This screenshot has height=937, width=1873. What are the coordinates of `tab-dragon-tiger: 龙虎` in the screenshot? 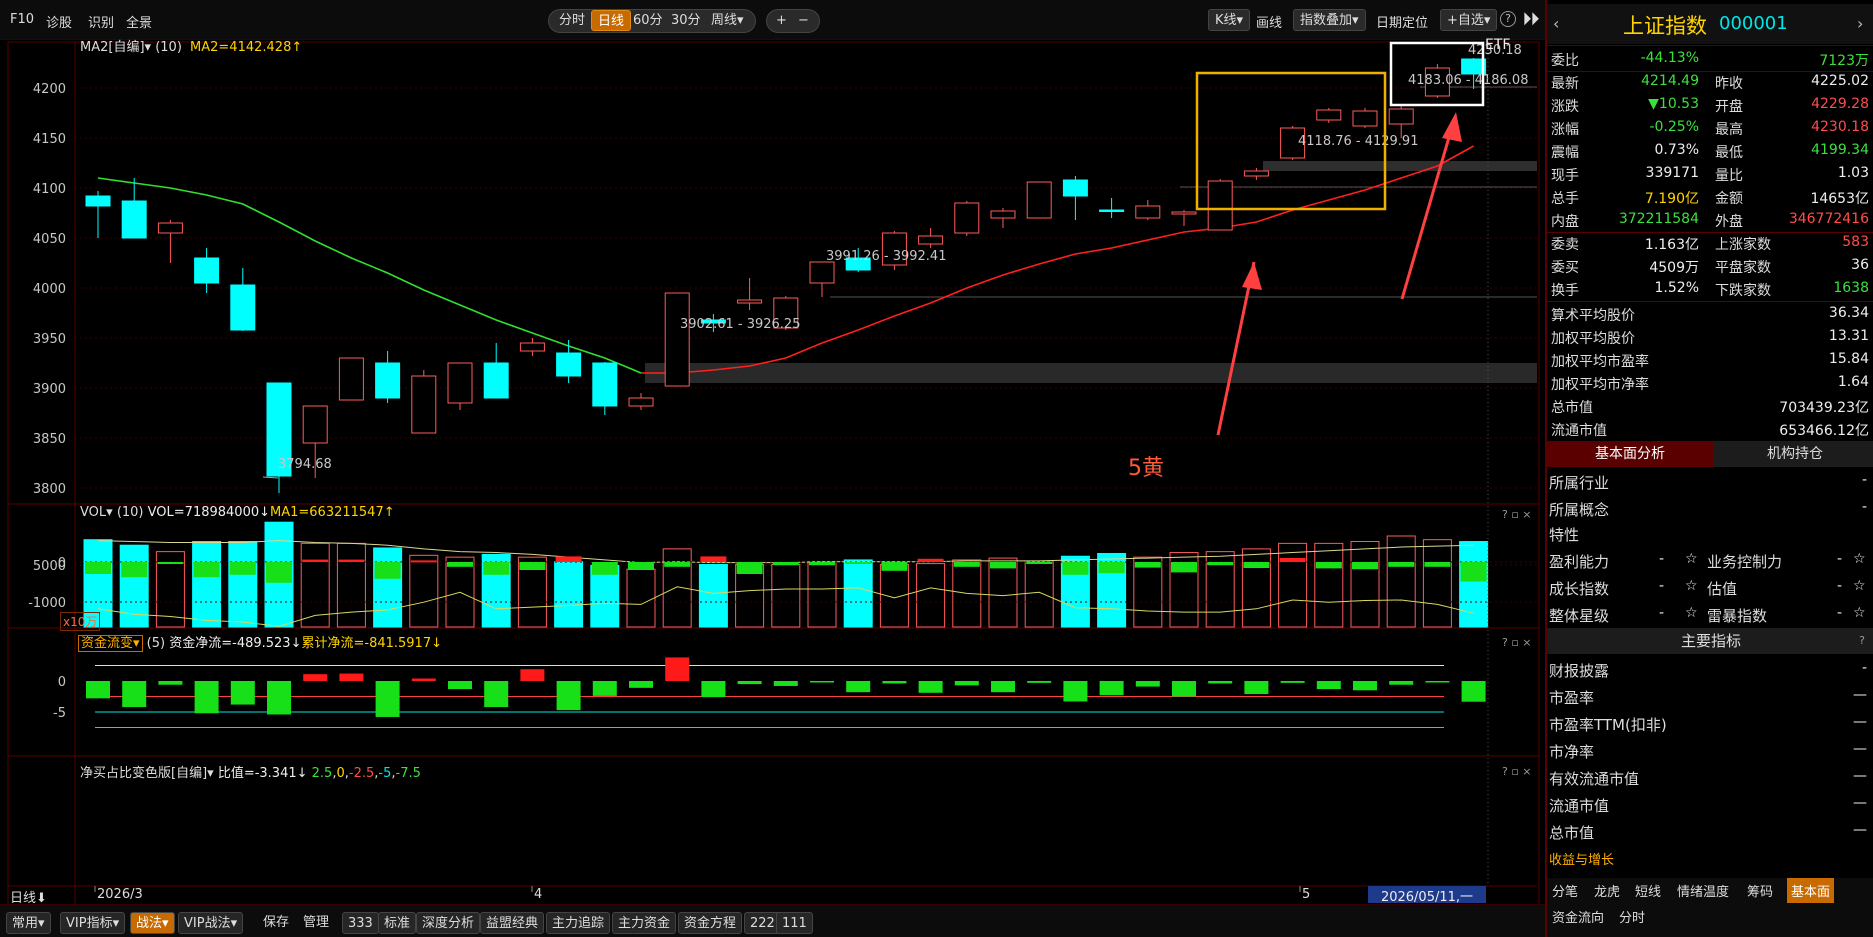 It's located at (1607, 890).